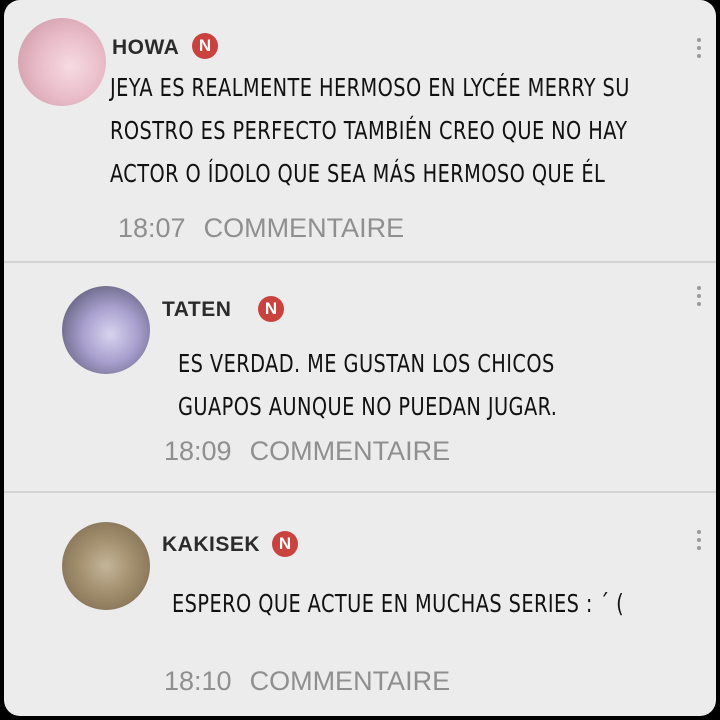  I want to click on comment-text-line: ESPERO QUE ACTUE EN MUCHAS SERIES : ´ (, so click(398, 603).